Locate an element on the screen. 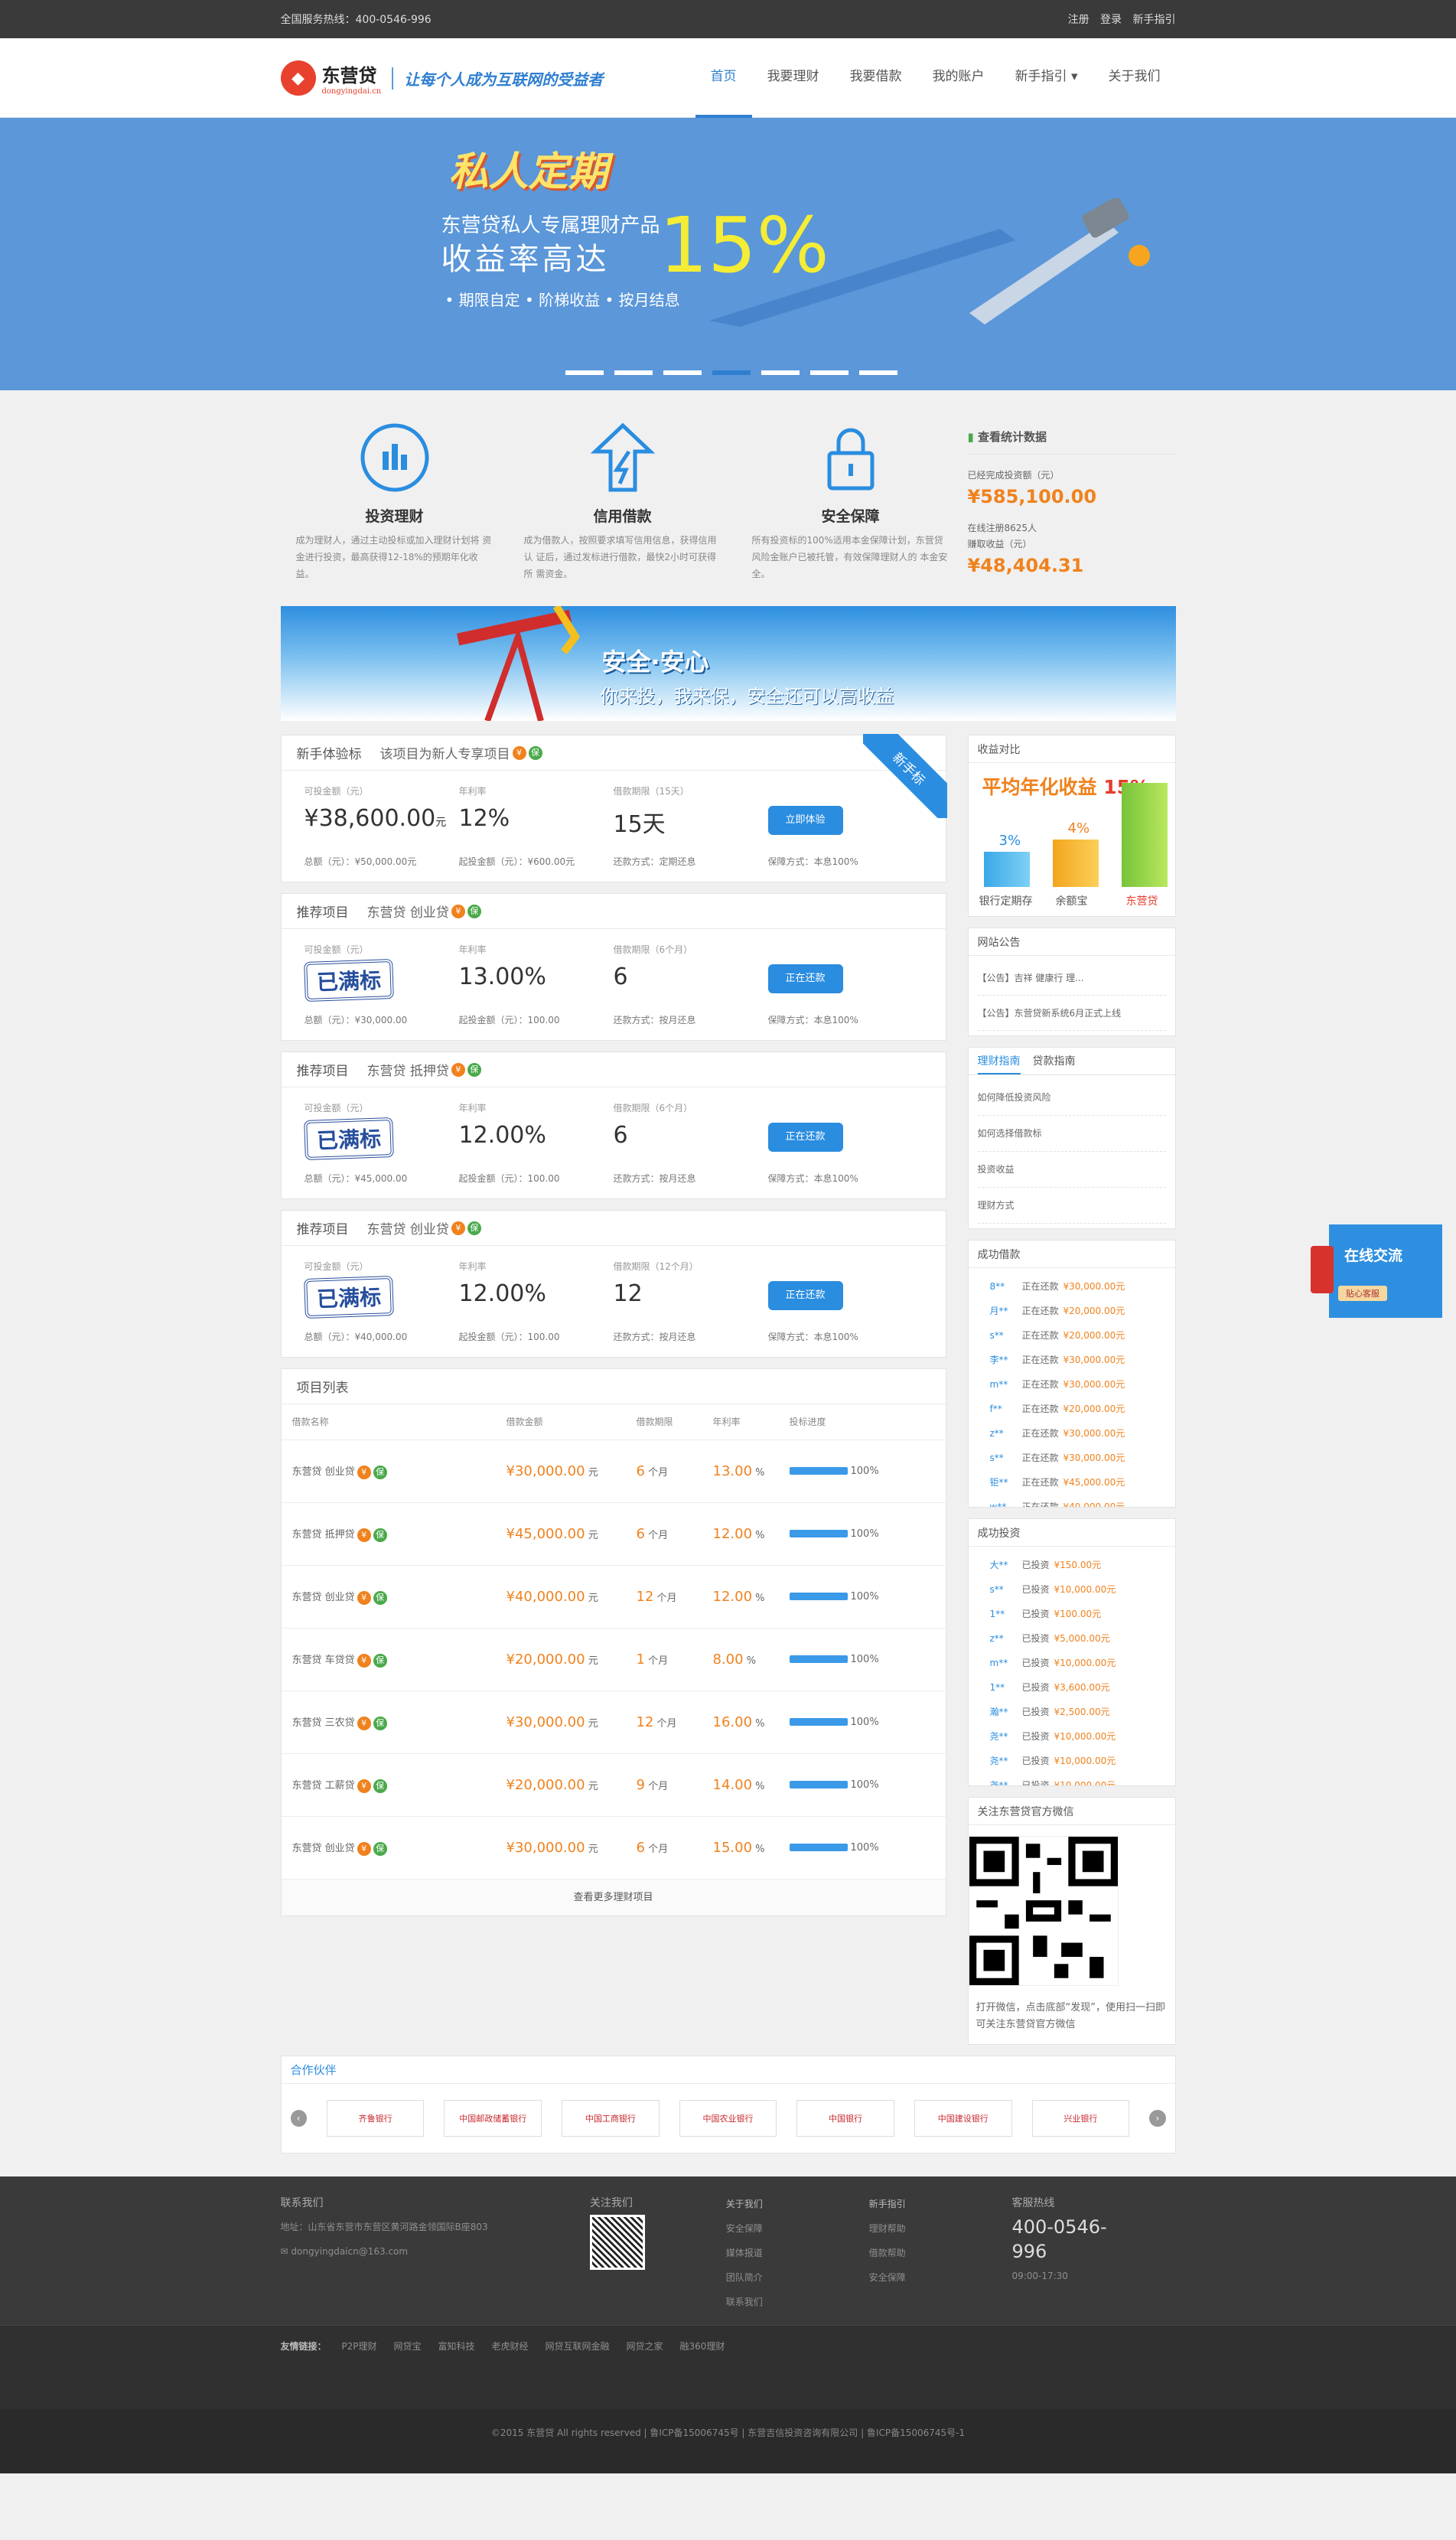  table-row: 东营贷 工薪贷 ¥ 保 ¥20,000.00 元 9 个月 14.00 % 100% is located at coordinates (613, 1784).